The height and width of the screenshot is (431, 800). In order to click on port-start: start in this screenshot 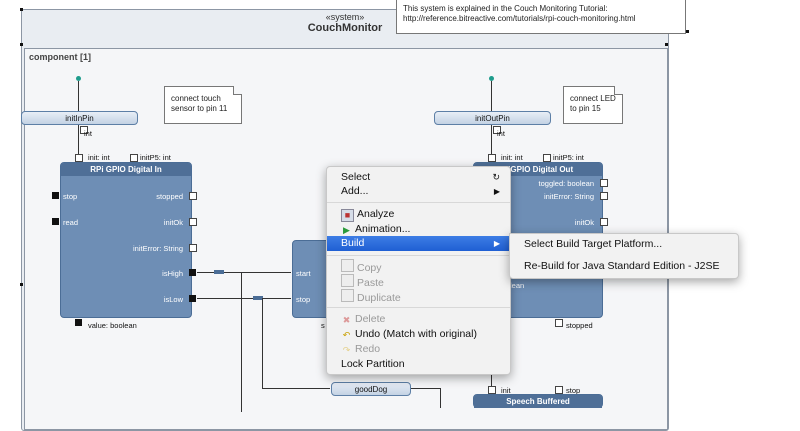, I will do `click(303, 273)`.